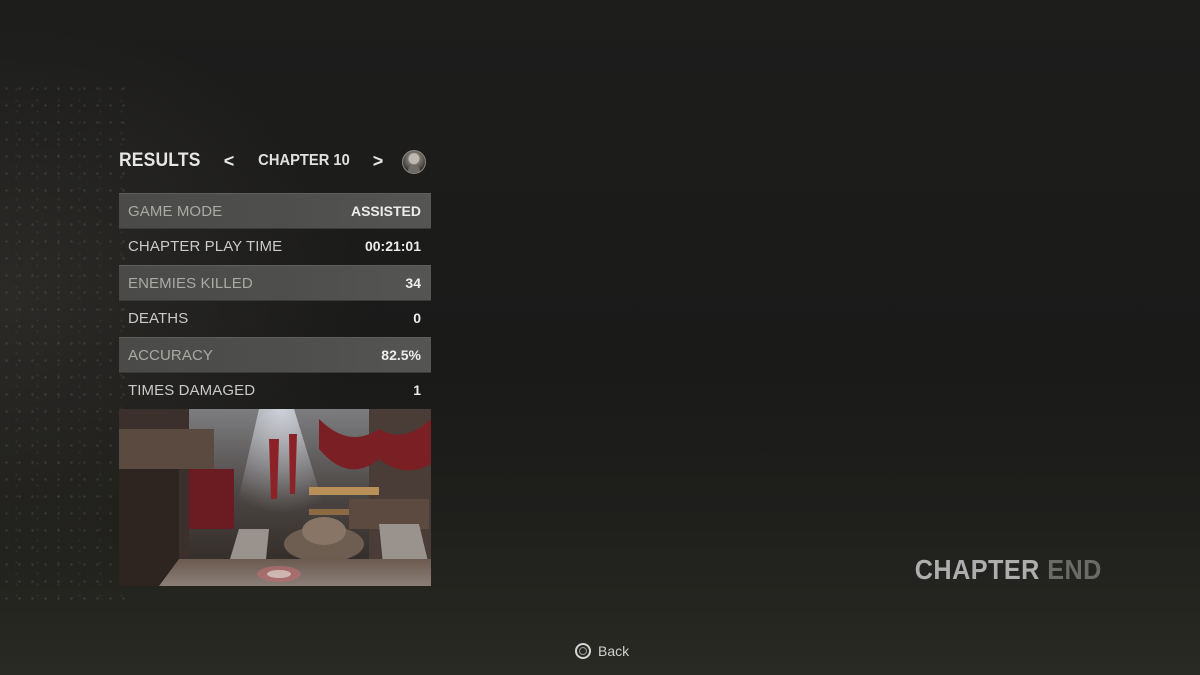 This screenshot has width=1200, height=675. What do you see at coordinates (275, 211) in the screenshot?
I see `stat-row-game-mode: GAME MODE ASSISTED` at bounding box center [275, 211].